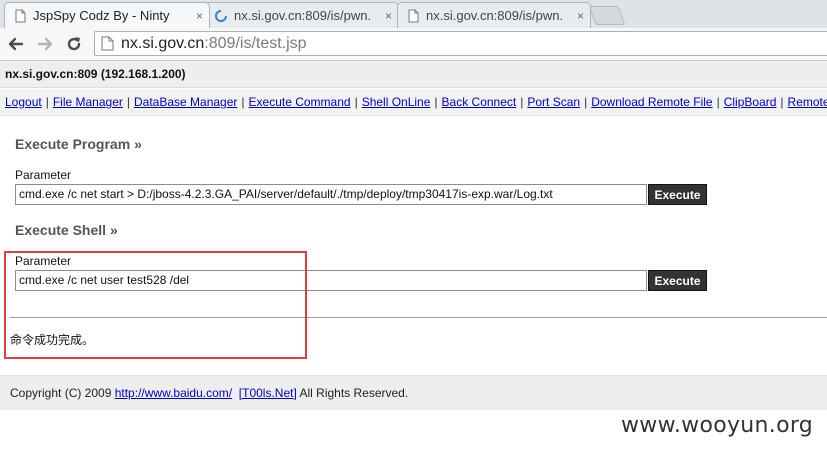  Describe the element at coordinates (43, 175) in the screenshot. I see `parameter-label: Parameter` at that location.